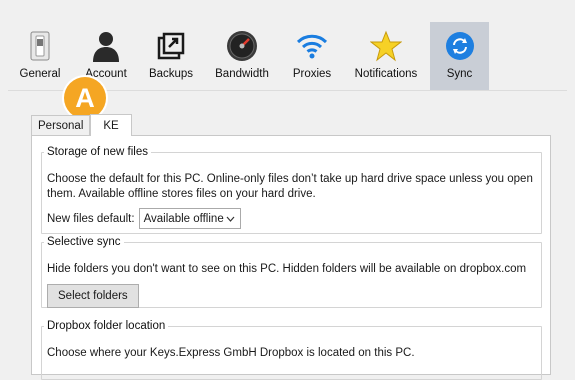 The image size is (575, 380). I want to click on user-silhouette-icon, so click(106, 46).